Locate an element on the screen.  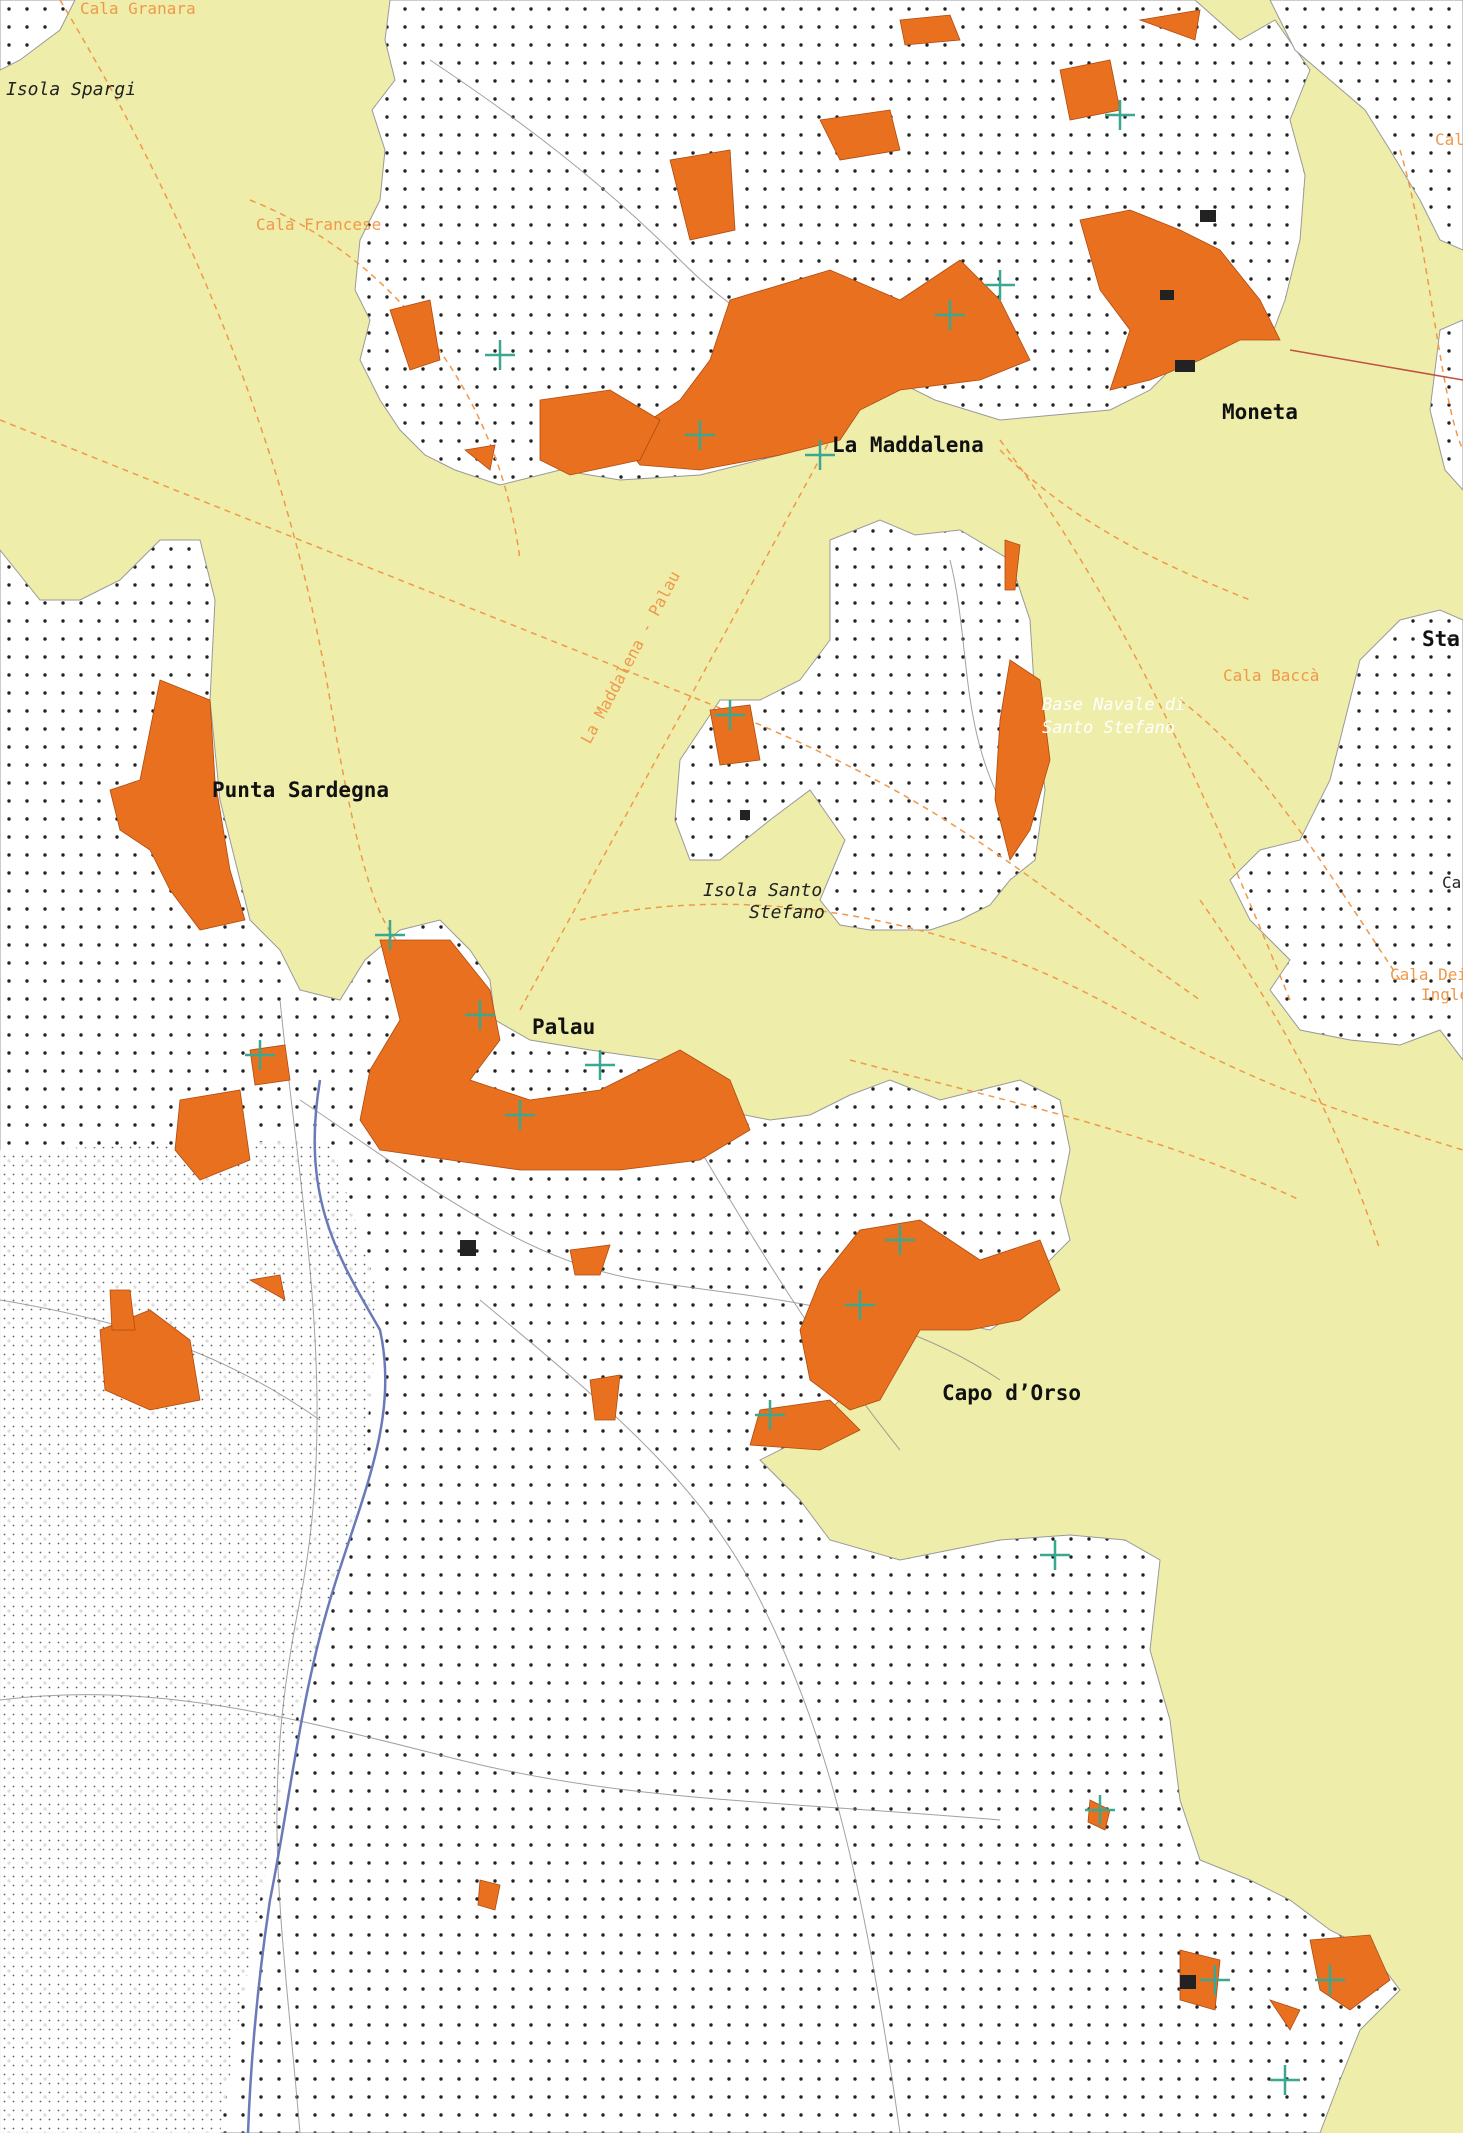
label-isola-spargi: Isola Spargi is located at coordinates (71, 89).